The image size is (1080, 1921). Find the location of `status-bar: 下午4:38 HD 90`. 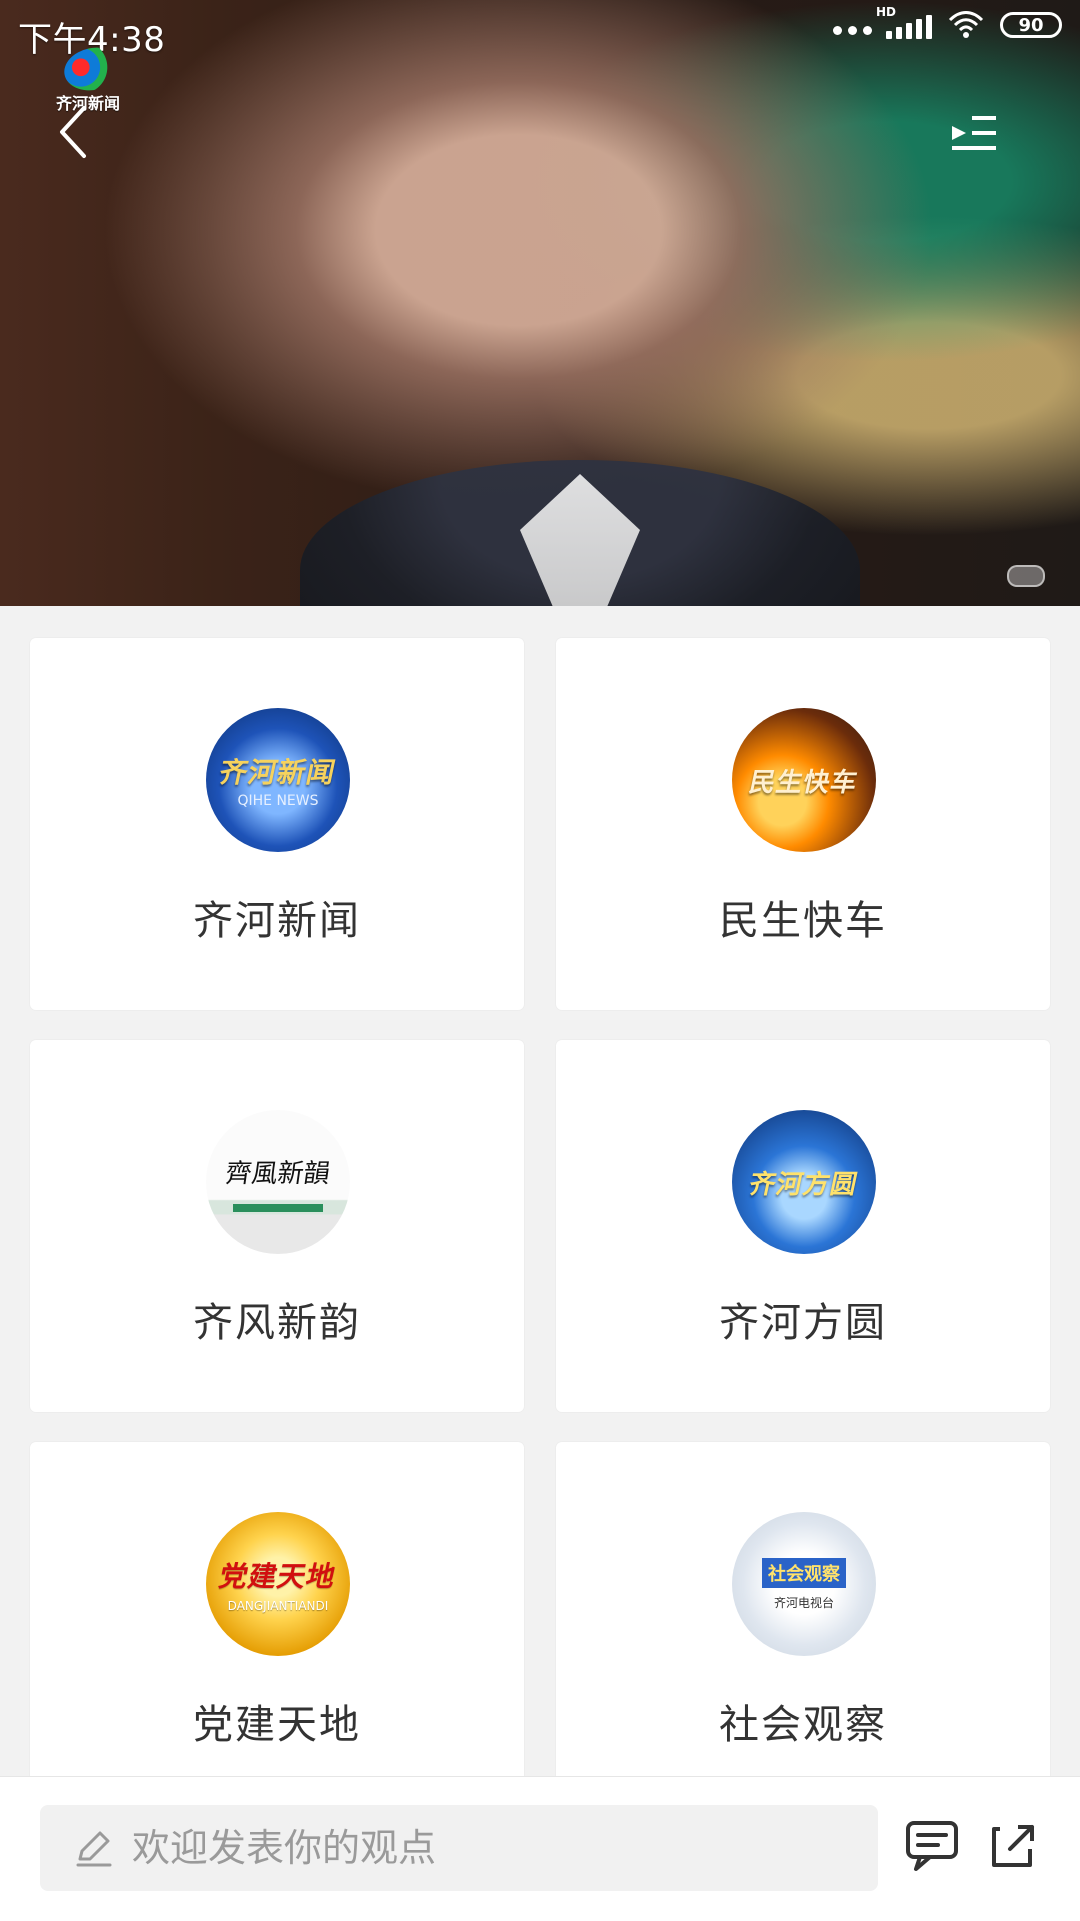

status-bar: 下午4:38 HD 90 is located at coordinates (540, 35).